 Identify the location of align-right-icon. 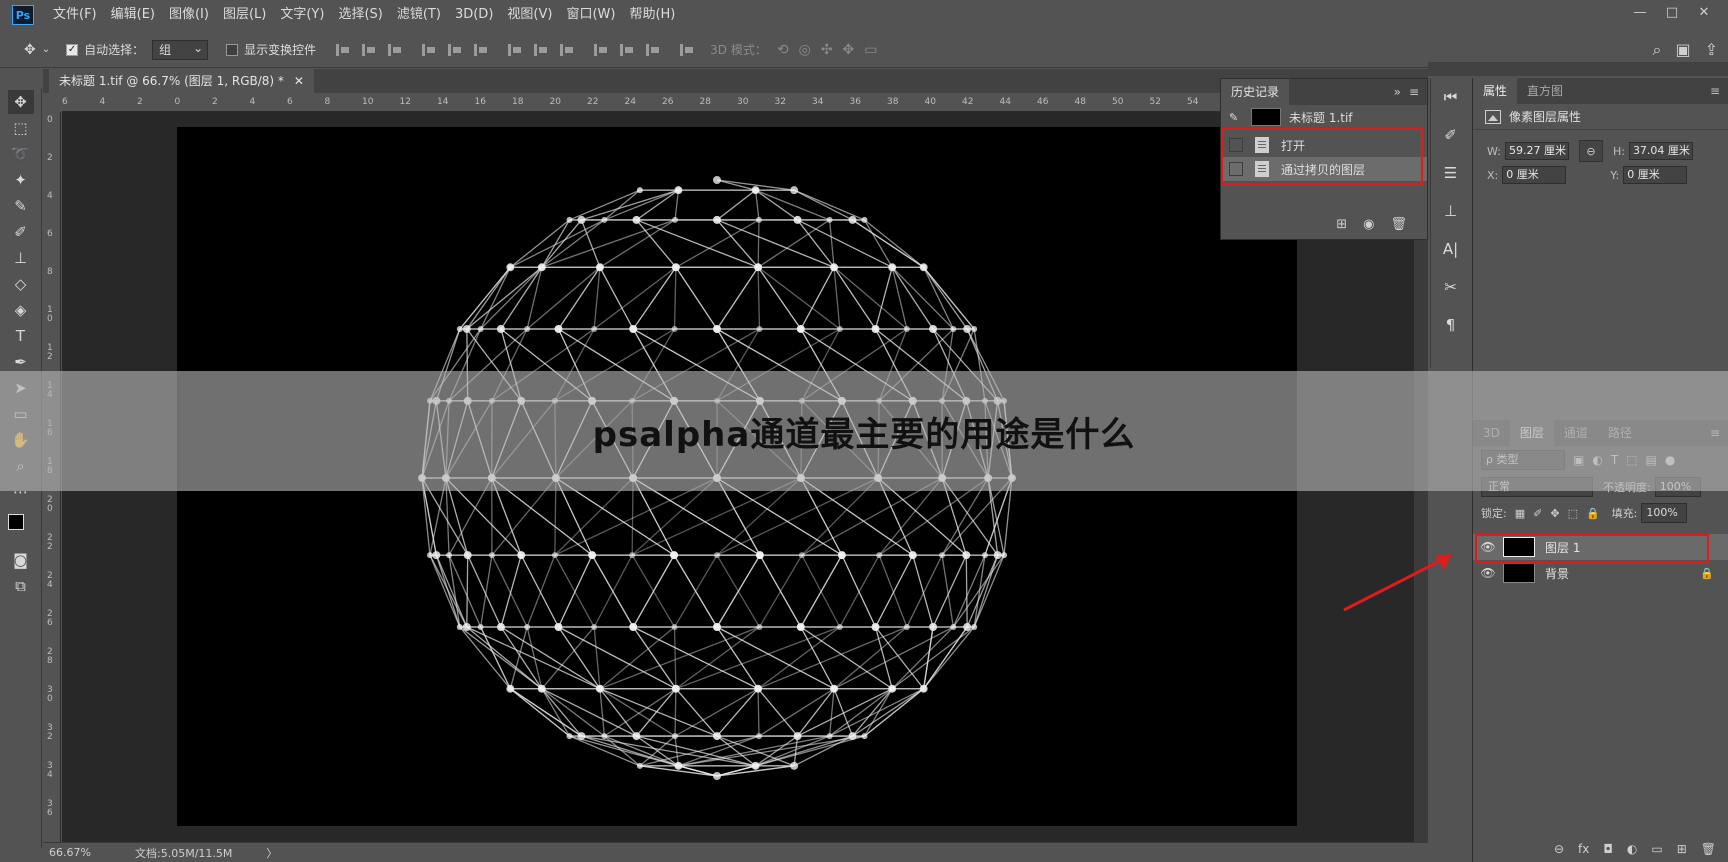
(481, 50).